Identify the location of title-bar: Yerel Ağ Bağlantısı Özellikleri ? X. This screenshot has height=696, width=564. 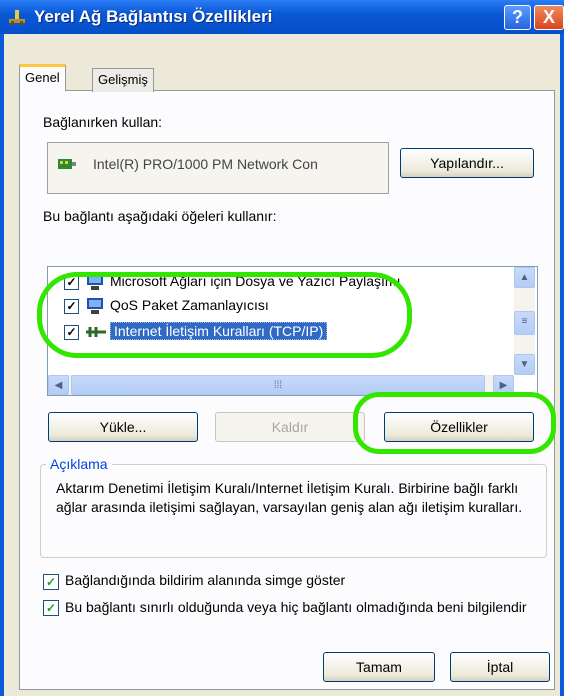
(282, 17).